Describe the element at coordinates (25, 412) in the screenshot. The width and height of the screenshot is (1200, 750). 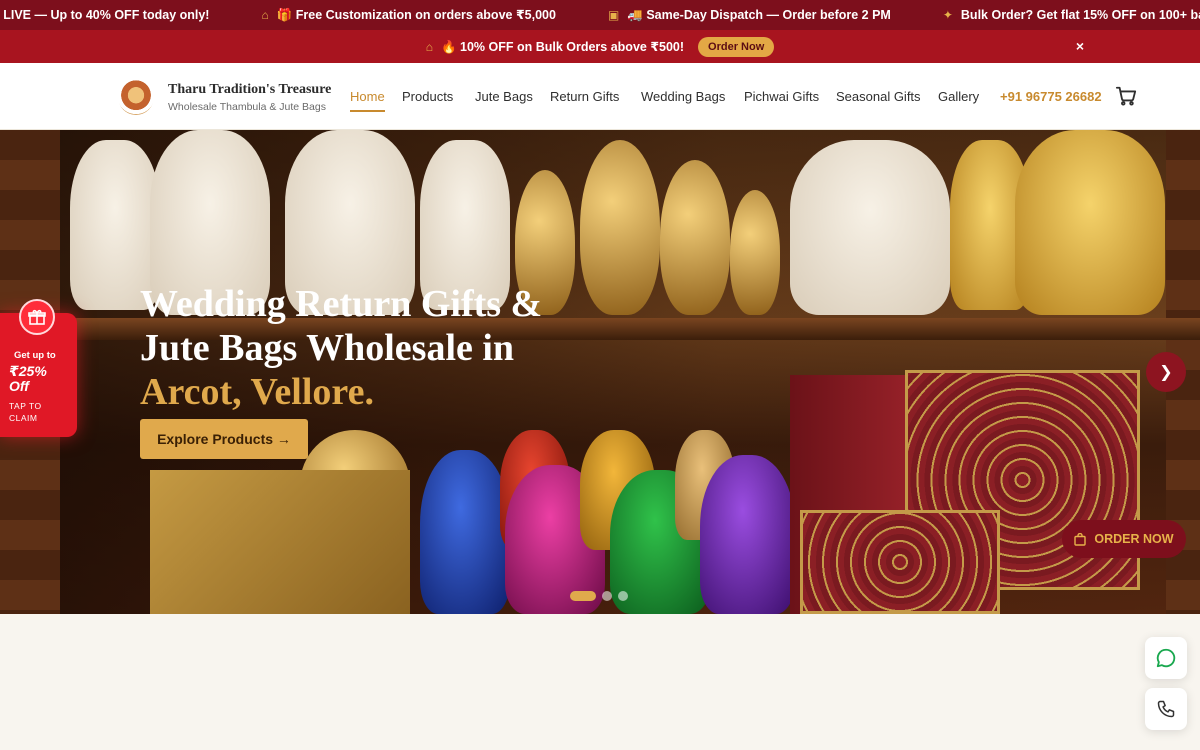
I see `offer-cta: TAP TO CLAIM` at that location.